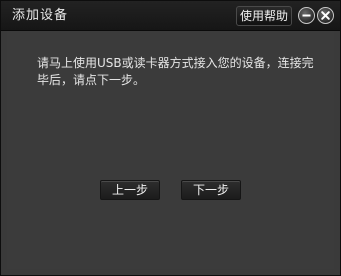  Describe the element at coordinates (40, 15) in the screenshot. I see `window-title: 添加设备` at that location.